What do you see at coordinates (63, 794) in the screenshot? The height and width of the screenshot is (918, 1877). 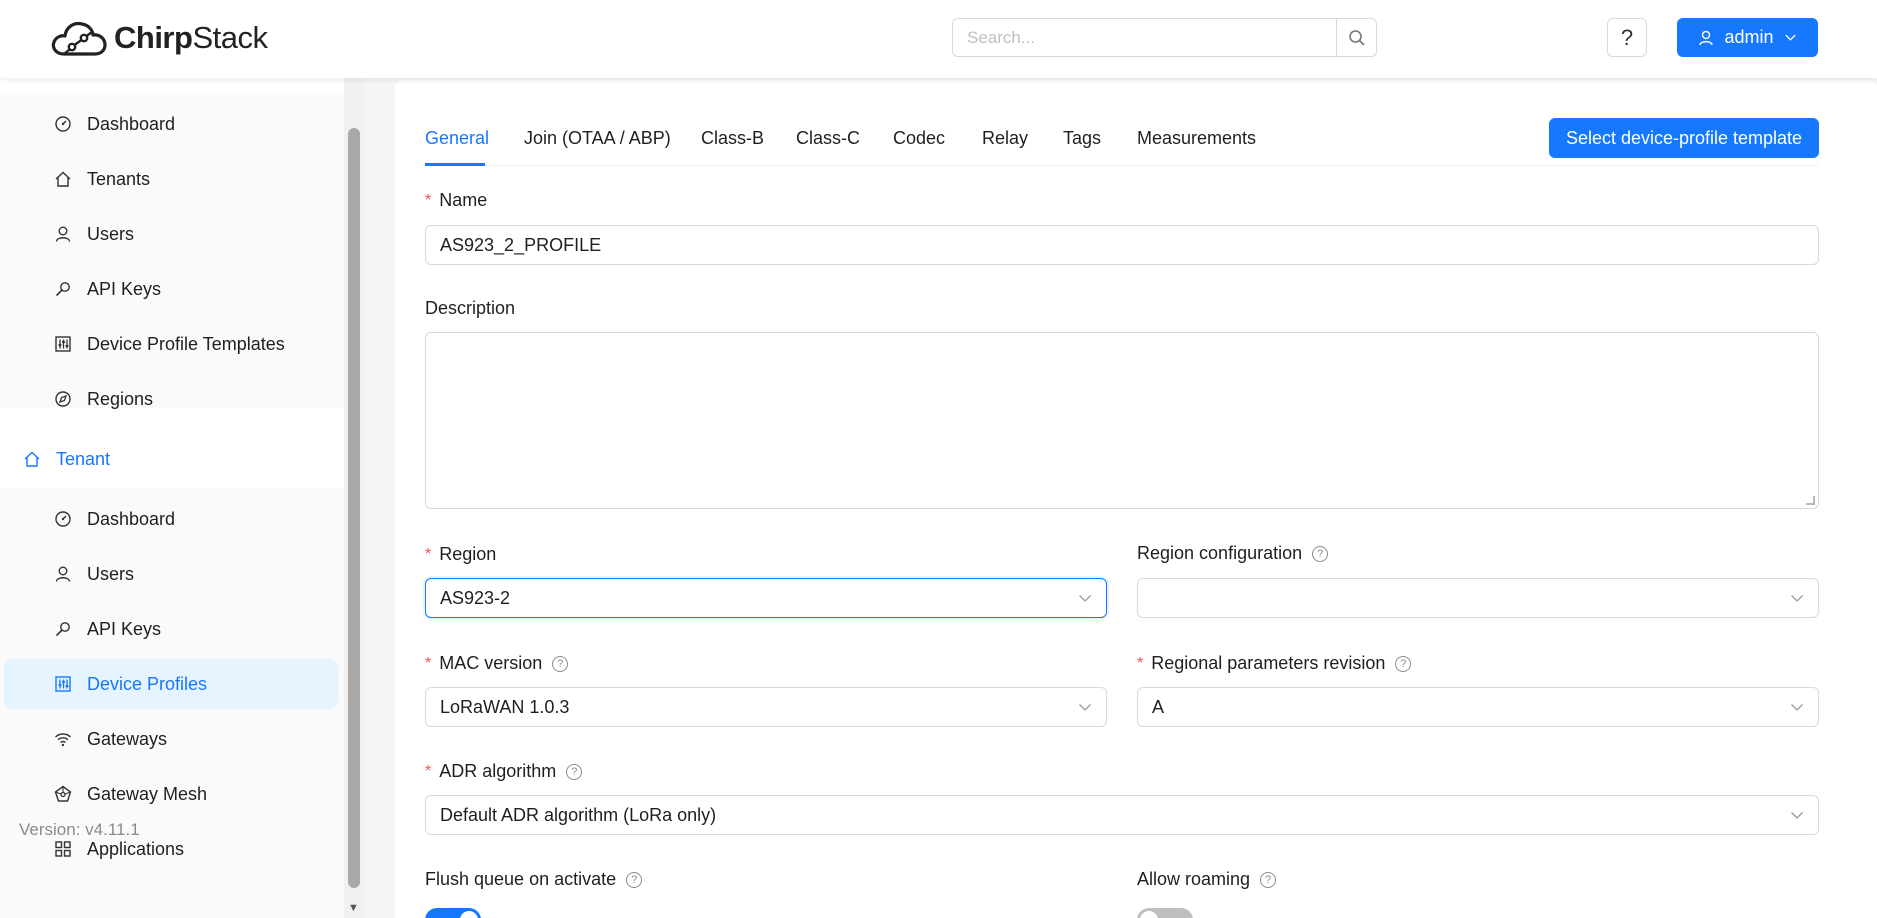 I see `mesh-icon` at bounding box center [63, 794].